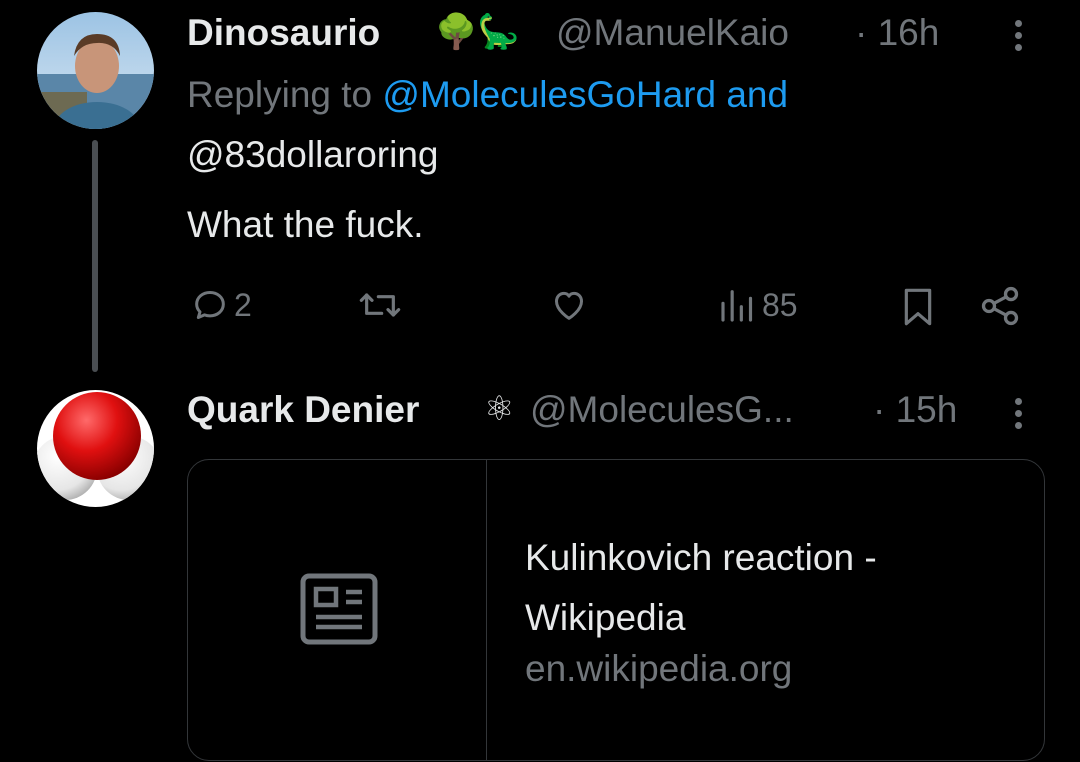 The height and width of the screenshot is (762, 1080). Describe the element at coordinates (737, 306) in the screenshot. I see `analytics-icon` at that location.